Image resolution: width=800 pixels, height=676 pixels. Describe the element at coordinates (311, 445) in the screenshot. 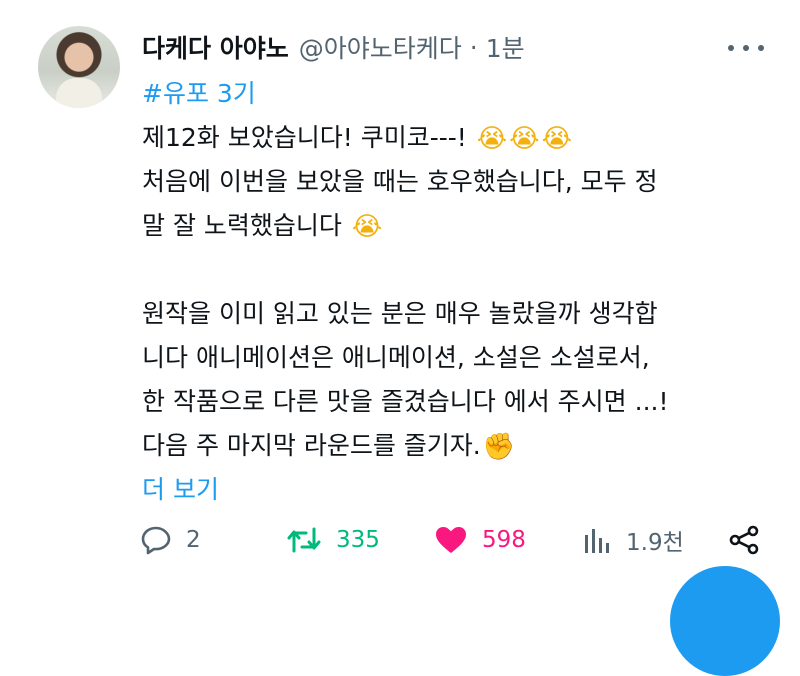

I see `tweet-text-line: 다음 주 마지막 라운드를 즐기자.` at that location.